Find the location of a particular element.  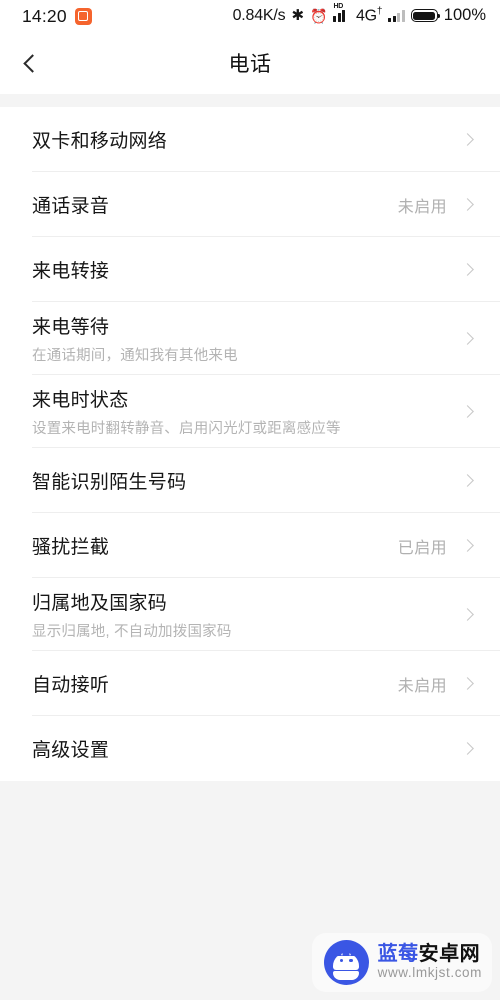

signal-bars-sim2-icon is located at coordinates (396, 16).